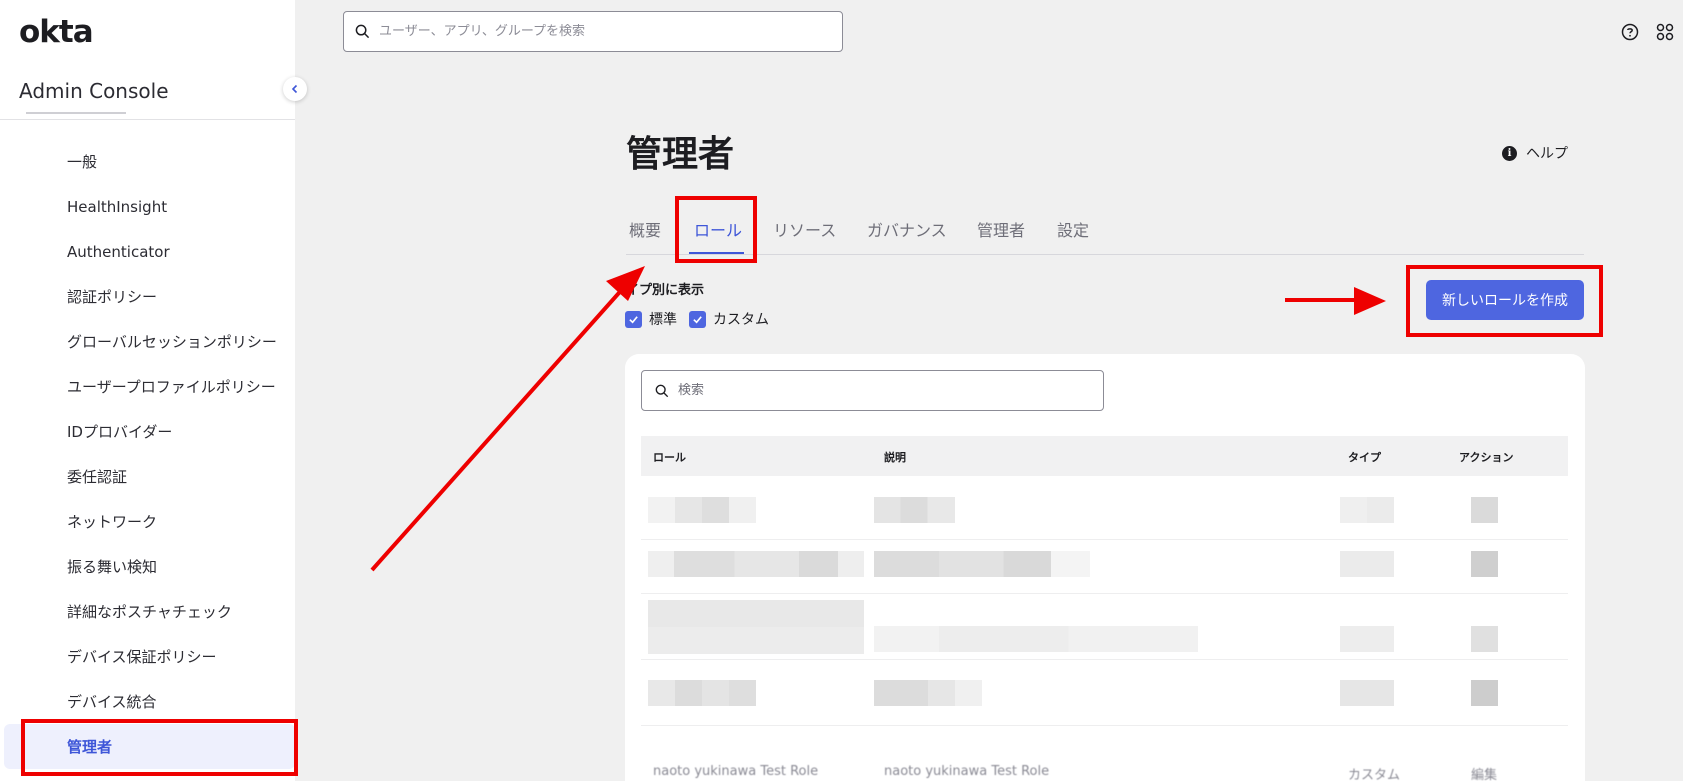 Image resolution: width=1683 pixels, height=781 pixels. Describe the element at coordinates (147, 161) in the screenshot. I see `sidebar-item-general: 一般` at that location.